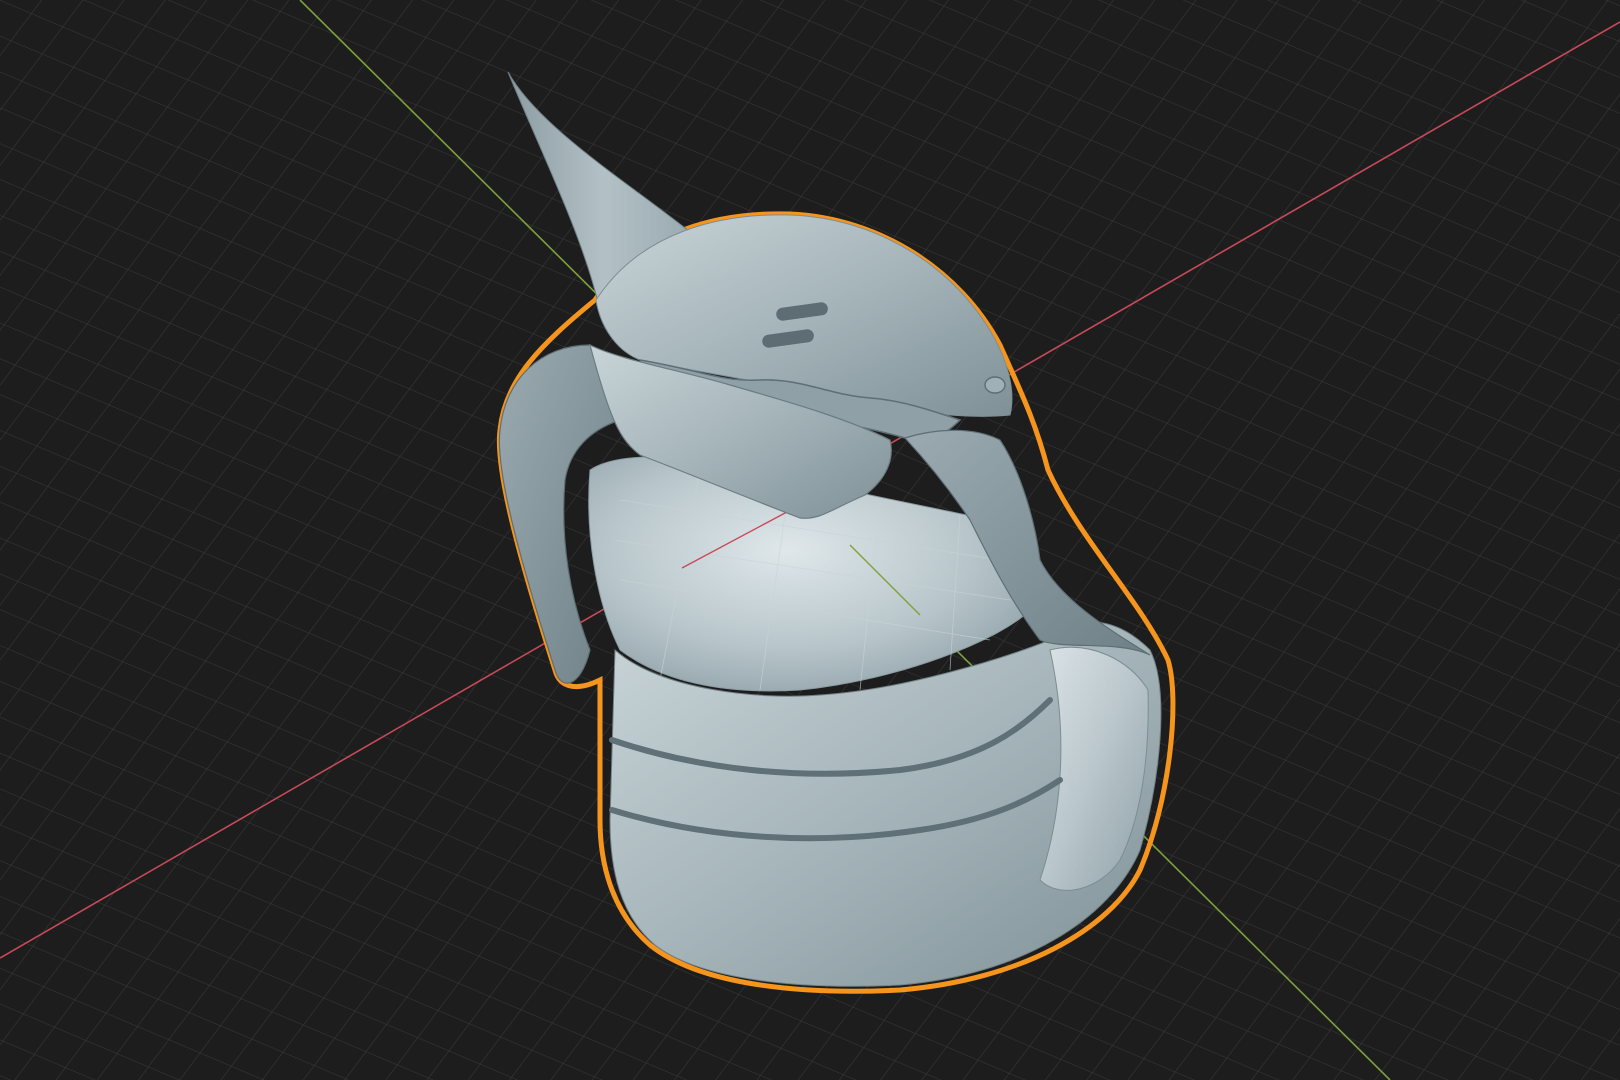 The height and width of the screenshot is (1080, 1620). Describe the element at coordinates (995, 385) in the screenshot. I see `hinge-knob` at that location.